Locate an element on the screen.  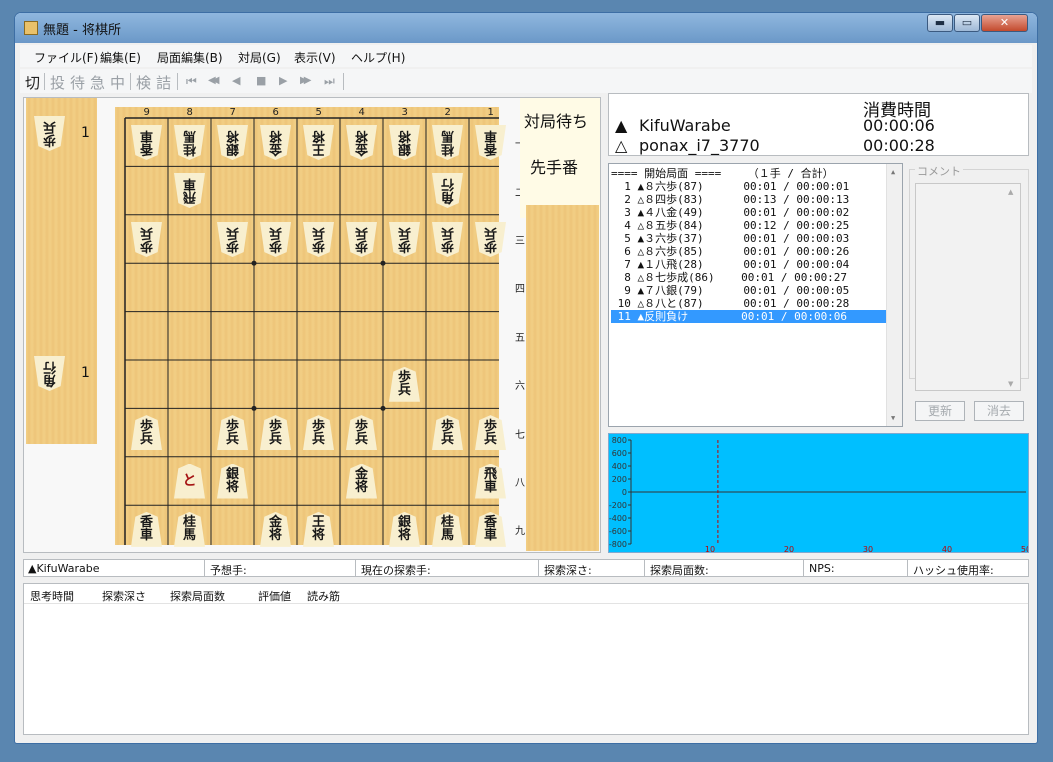
menu-position-edit: 局面編集(B) is located at coordinates (190, 57).